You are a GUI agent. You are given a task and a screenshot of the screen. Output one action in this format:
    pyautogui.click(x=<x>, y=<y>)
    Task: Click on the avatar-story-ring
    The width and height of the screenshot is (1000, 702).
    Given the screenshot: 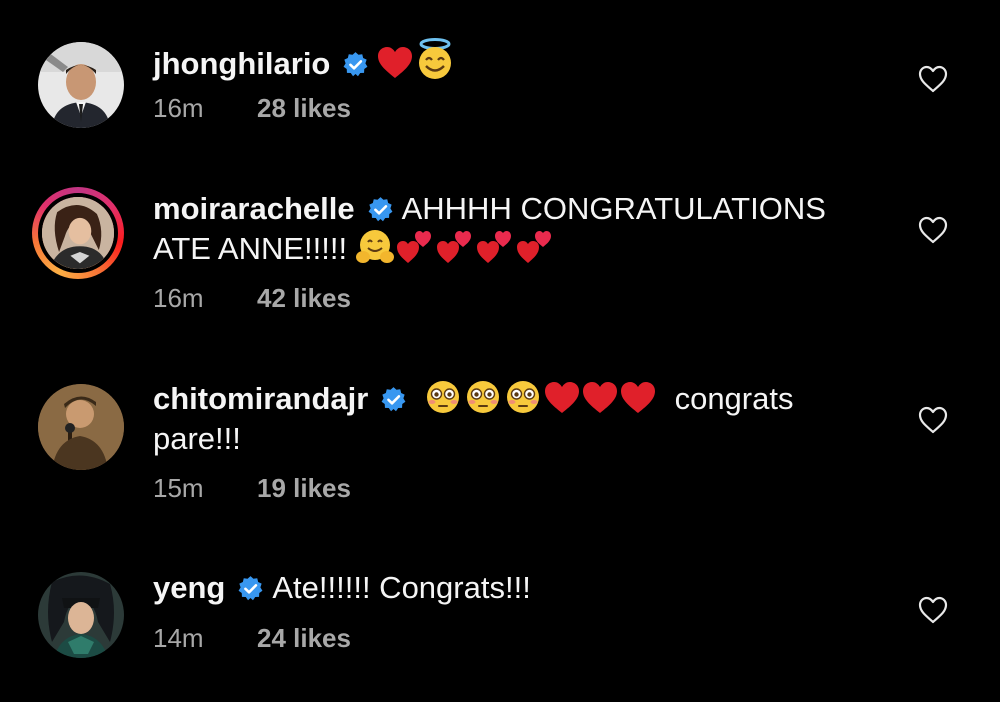 What is the action you would take?
    pyautogui.click(x=78, y=233)
    